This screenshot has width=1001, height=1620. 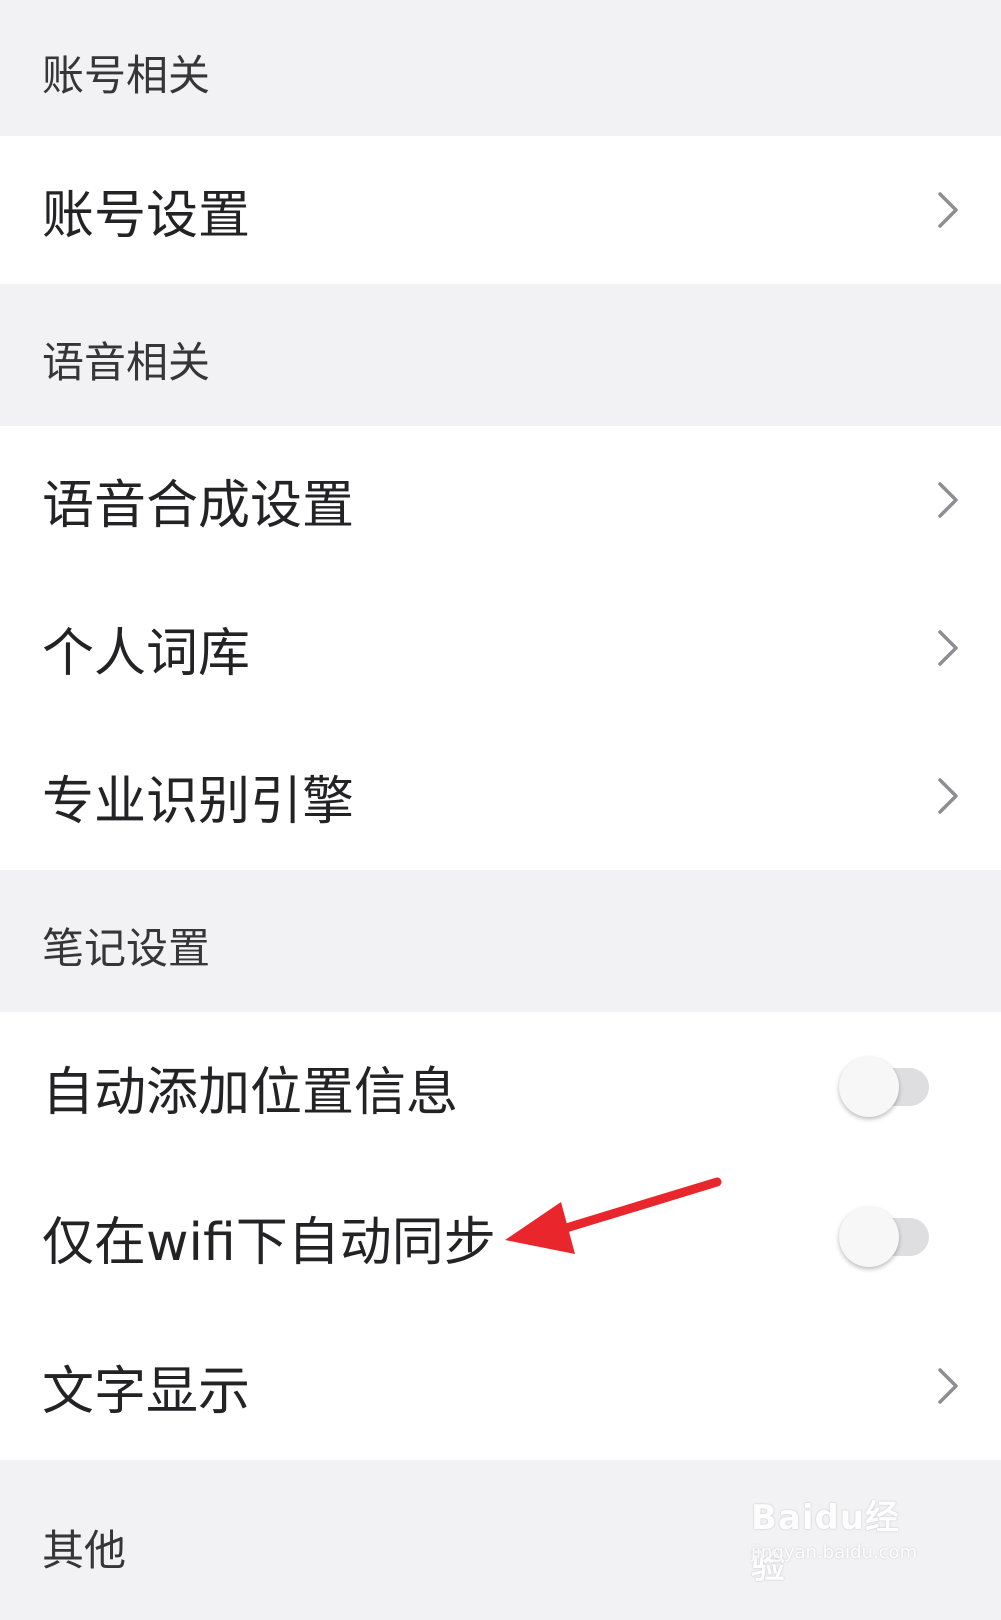 What do you see at coordinates (500, 796) in the screenshot?
I see `row-pro-recognition-engine: 专业识别引擎` at bounding box center [500, 796].